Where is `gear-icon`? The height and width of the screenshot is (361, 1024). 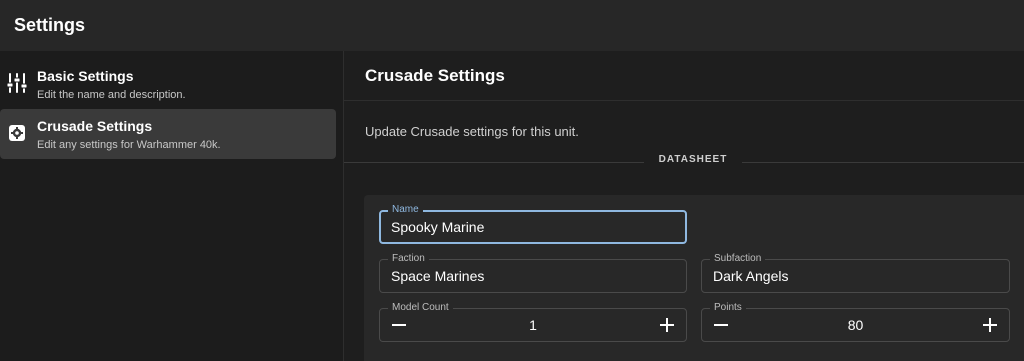 gear-icon is located at coordinates (17, 133).